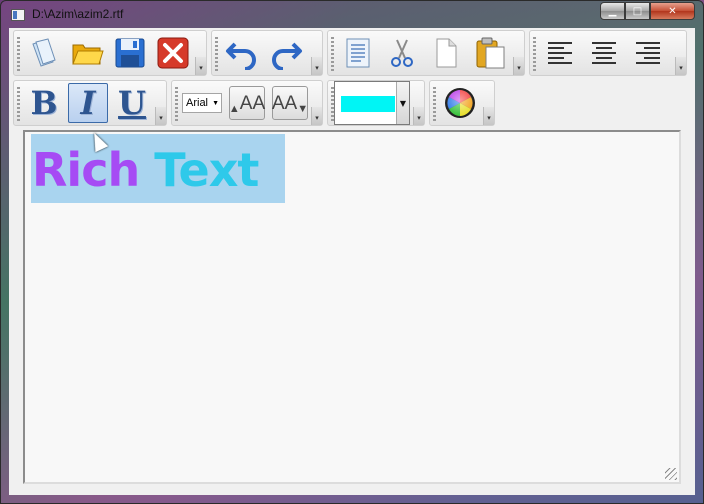 The image size is (704, 504). I want to click on align-toolbar: ▾, so click(608, 53).